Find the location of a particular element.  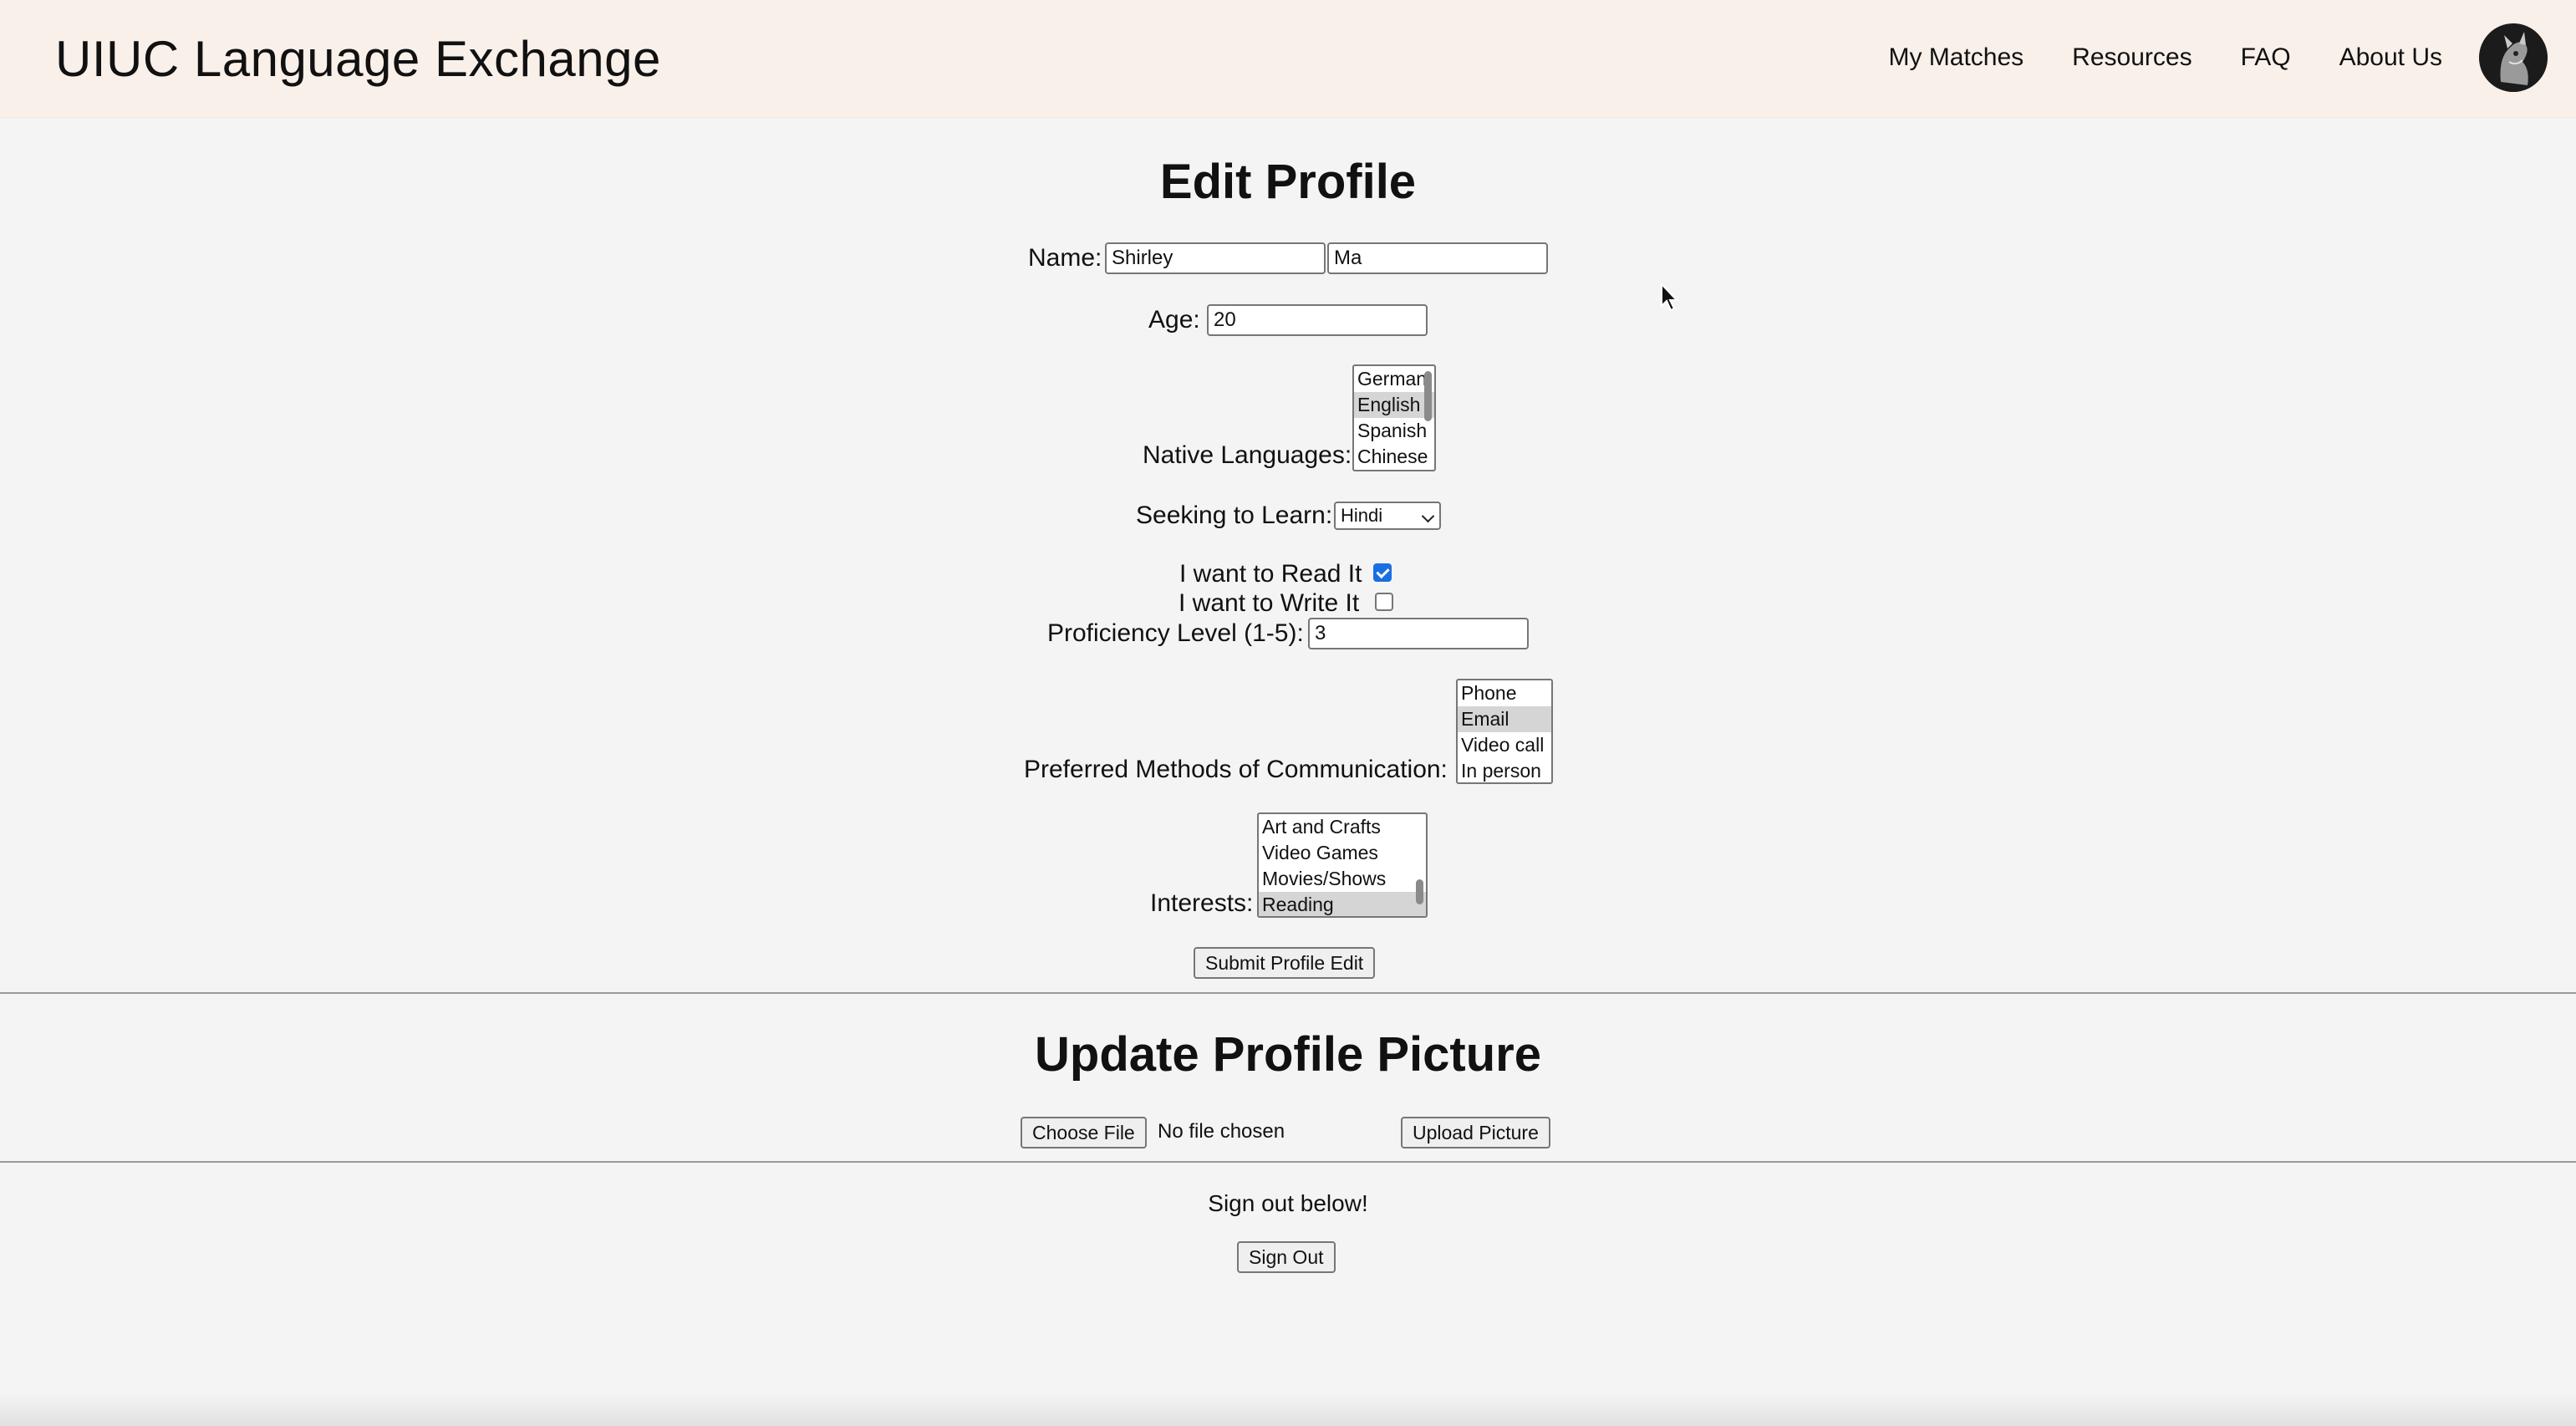

seeking-select: Hindi is located at coordinates (1387, 516).